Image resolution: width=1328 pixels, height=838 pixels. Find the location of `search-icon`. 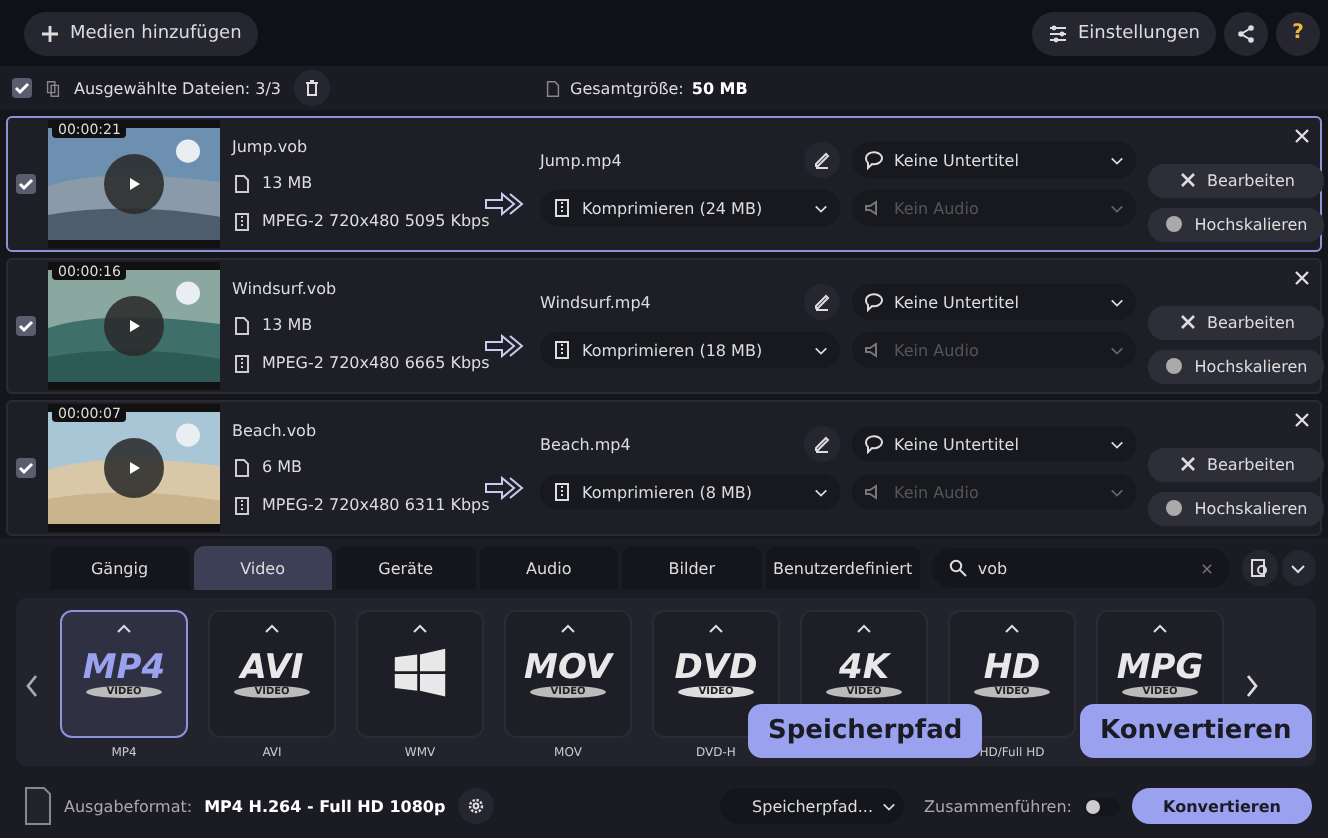

search-icon is located at coordinates (957, 568).